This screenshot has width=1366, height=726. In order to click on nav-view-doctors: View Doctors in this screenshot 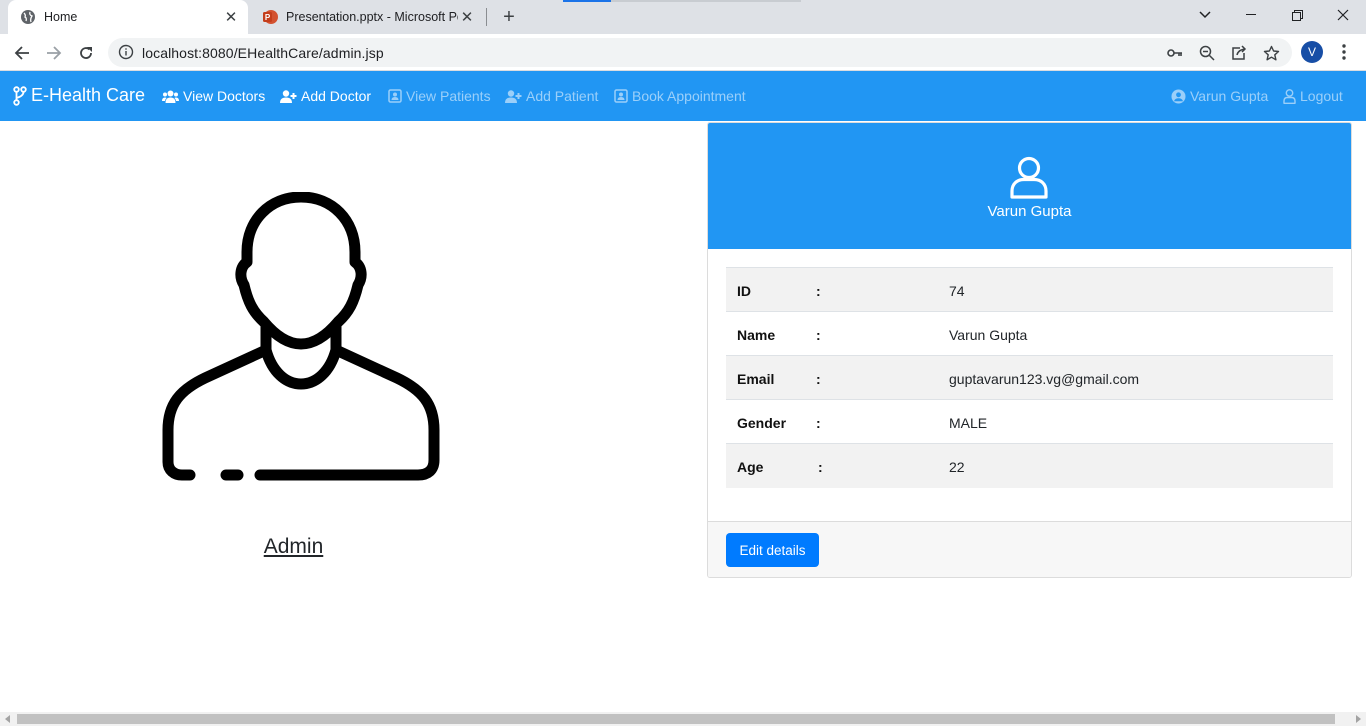, I will do `click(213, 96)`.